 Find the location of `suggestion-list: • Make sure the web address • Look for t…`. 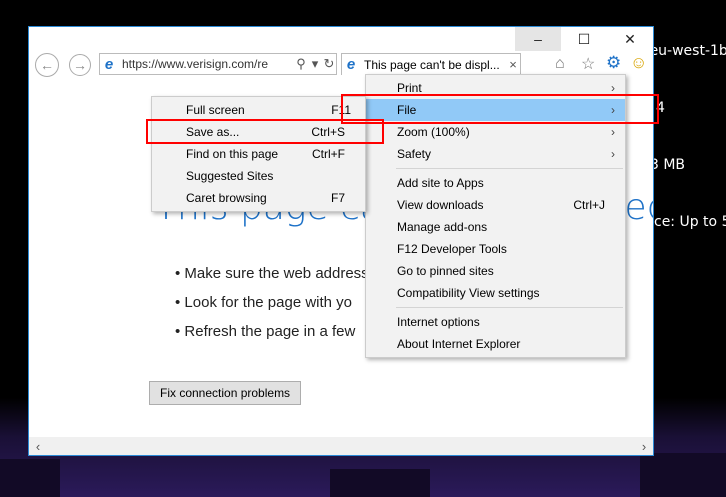

suggestion-list: • Make sure the web address • Look for t… is located at coordinates (272, 308).